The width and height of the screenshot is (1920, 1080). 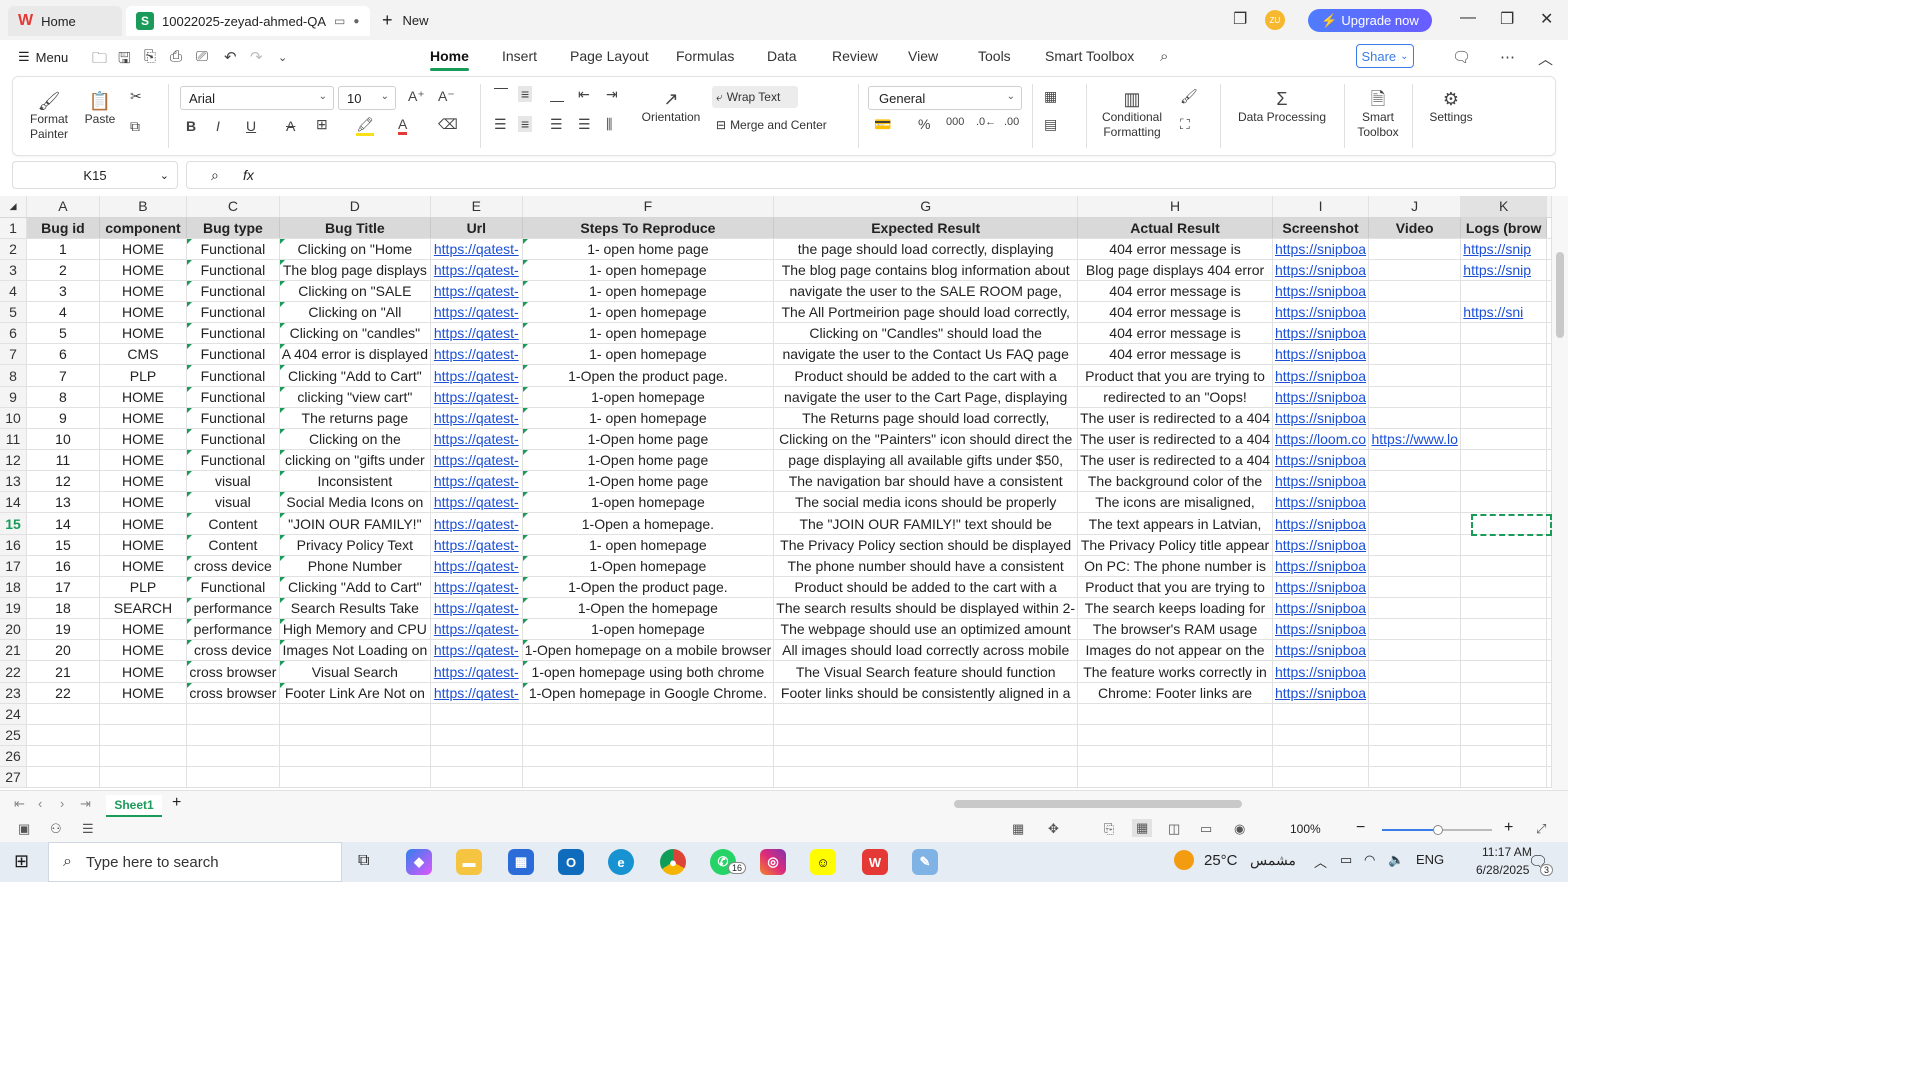 I want to click on ribbon-tab-review: Review, so click(x=855, y=56).